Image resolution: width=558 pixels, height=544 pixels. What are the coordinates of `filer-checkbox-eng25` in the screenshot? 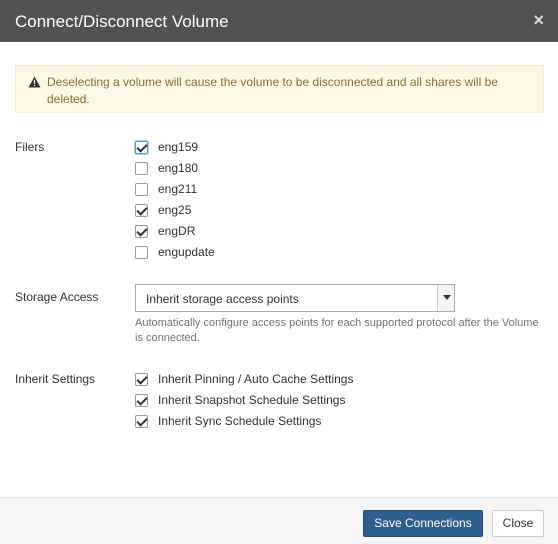 It's located at (141, 210).